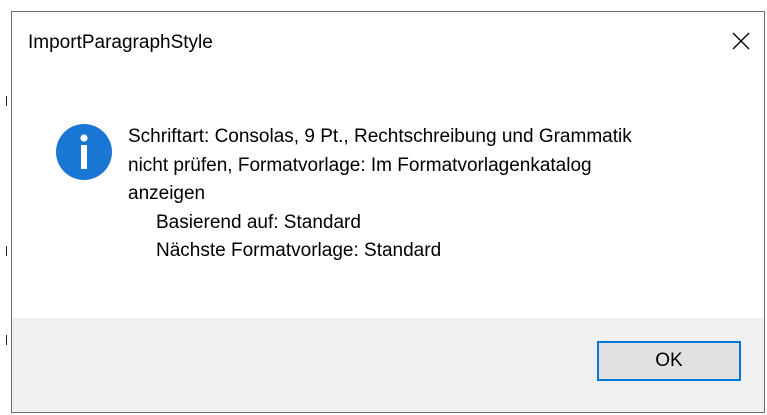 This screenshot has width=767, height=415. Describe the element at coordinates (299, 250) in the screenshot. I see `next-style-line: Nächste Formatvorlage: Standard` at that location.